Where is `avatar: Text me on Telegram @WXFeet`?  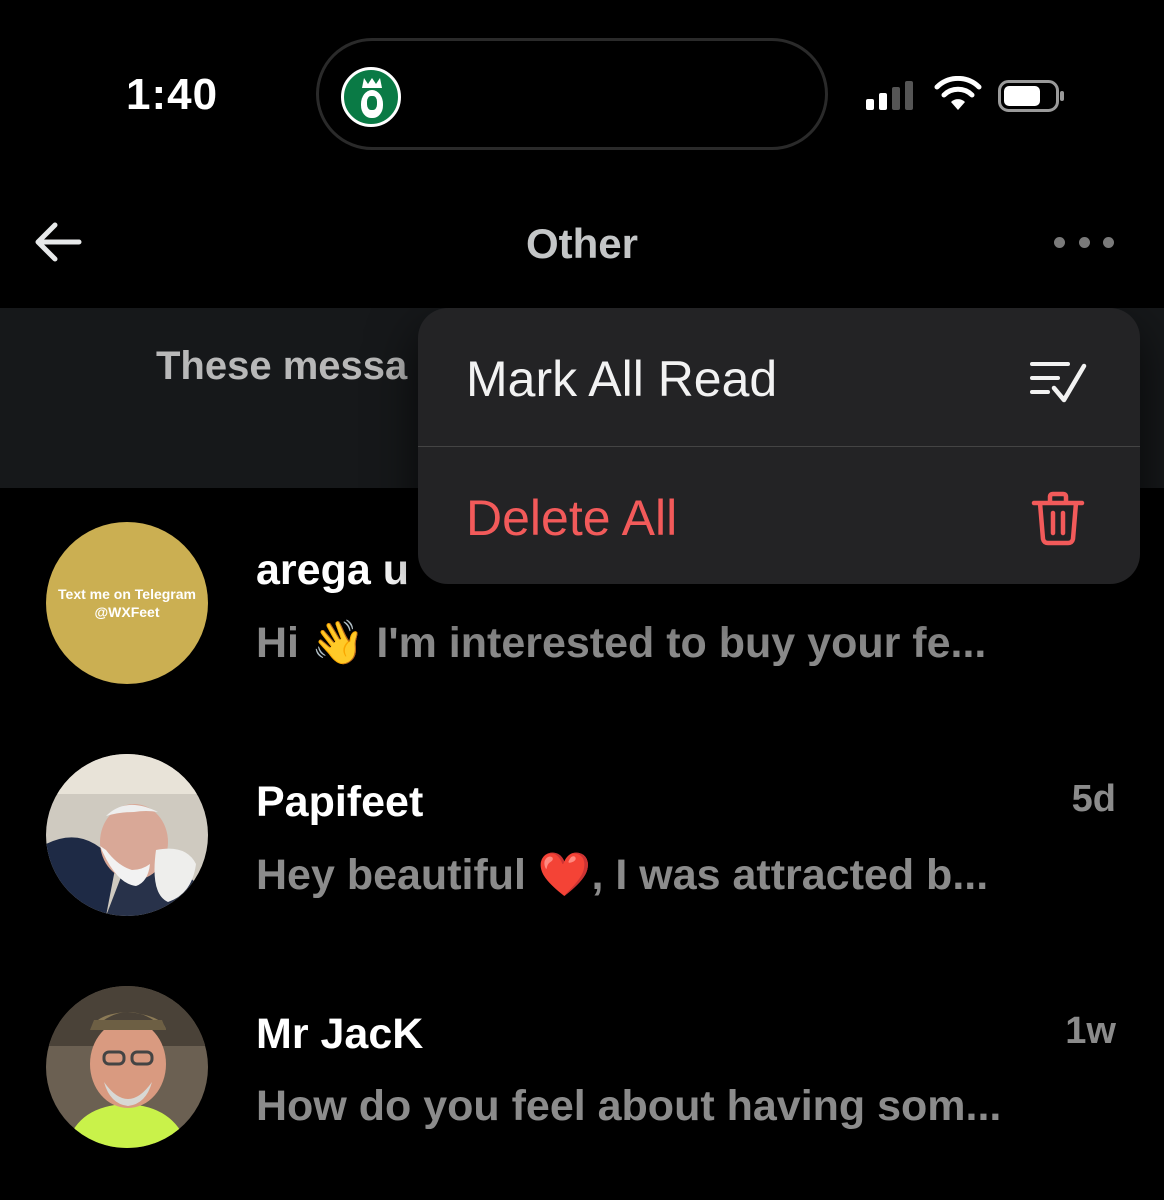 avatar: Text me on Telegram @WXFeet is located at coordinates (127, 603).